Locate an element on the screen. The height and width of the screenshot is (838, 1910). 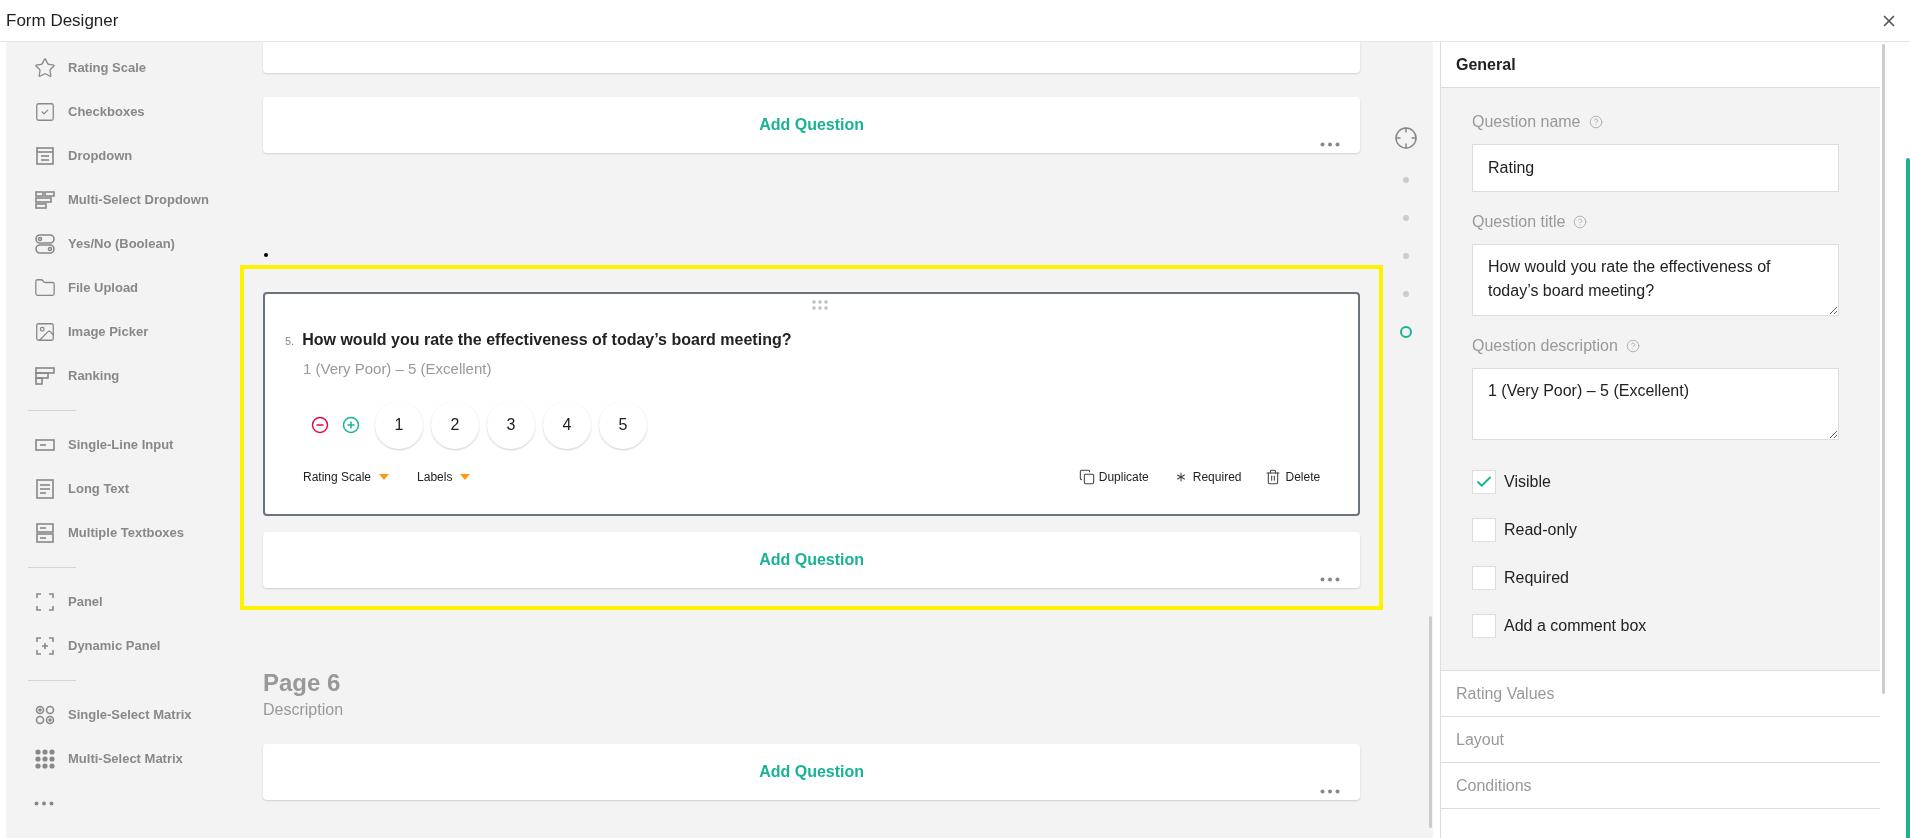
rating-option: 3 is located at coordinates (511, 424).